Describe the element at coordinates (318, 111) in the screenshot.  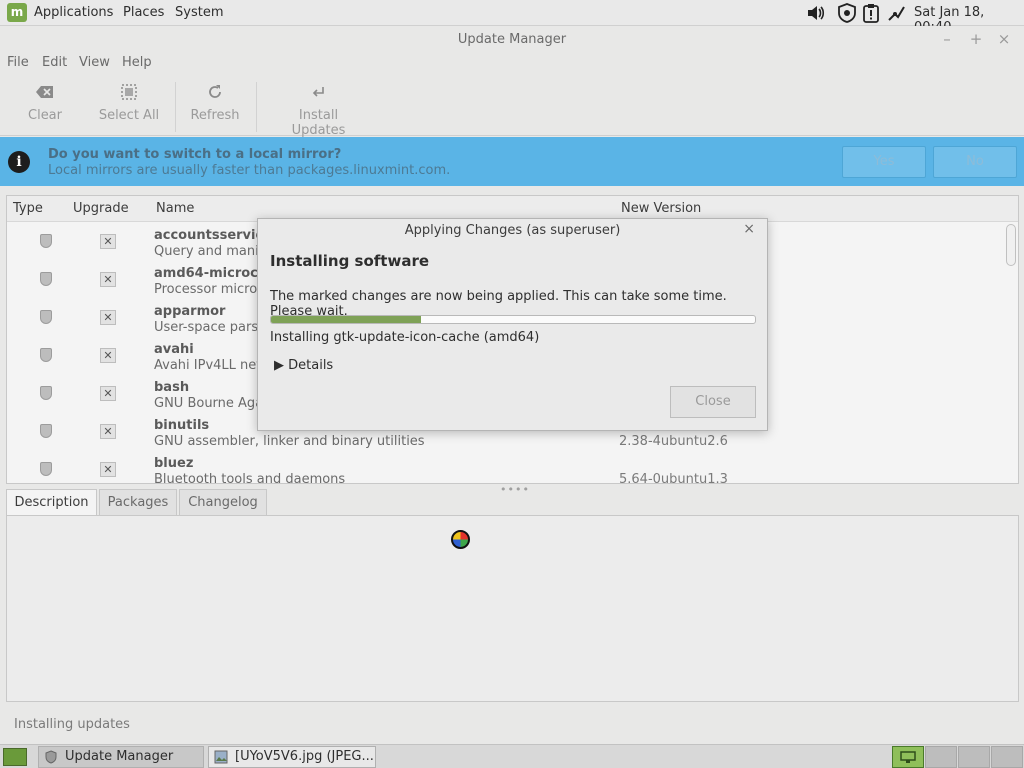
I see `install-updates-button: Install Updates` at that location.